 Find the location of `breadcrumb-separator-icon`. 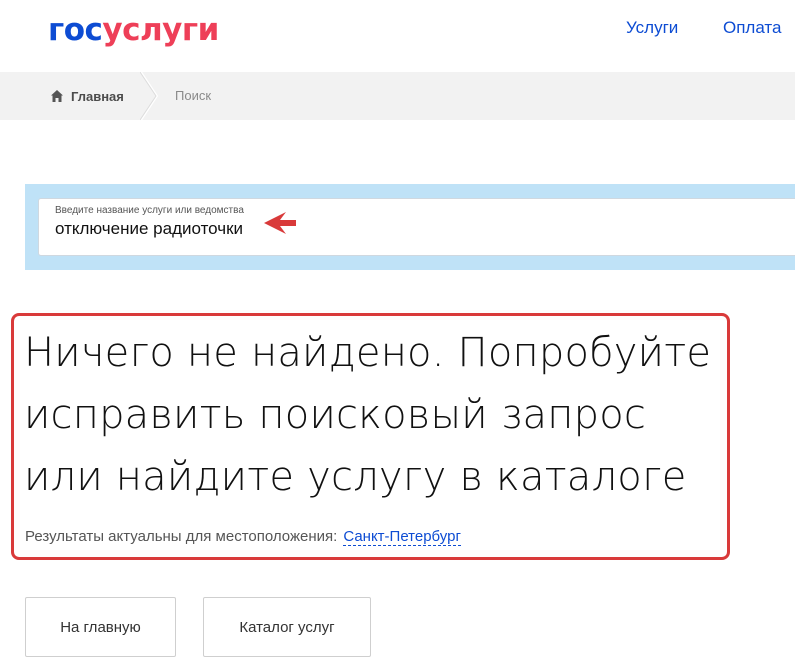

breadcrumb-separator-icon is located at coordinates (149, 96).